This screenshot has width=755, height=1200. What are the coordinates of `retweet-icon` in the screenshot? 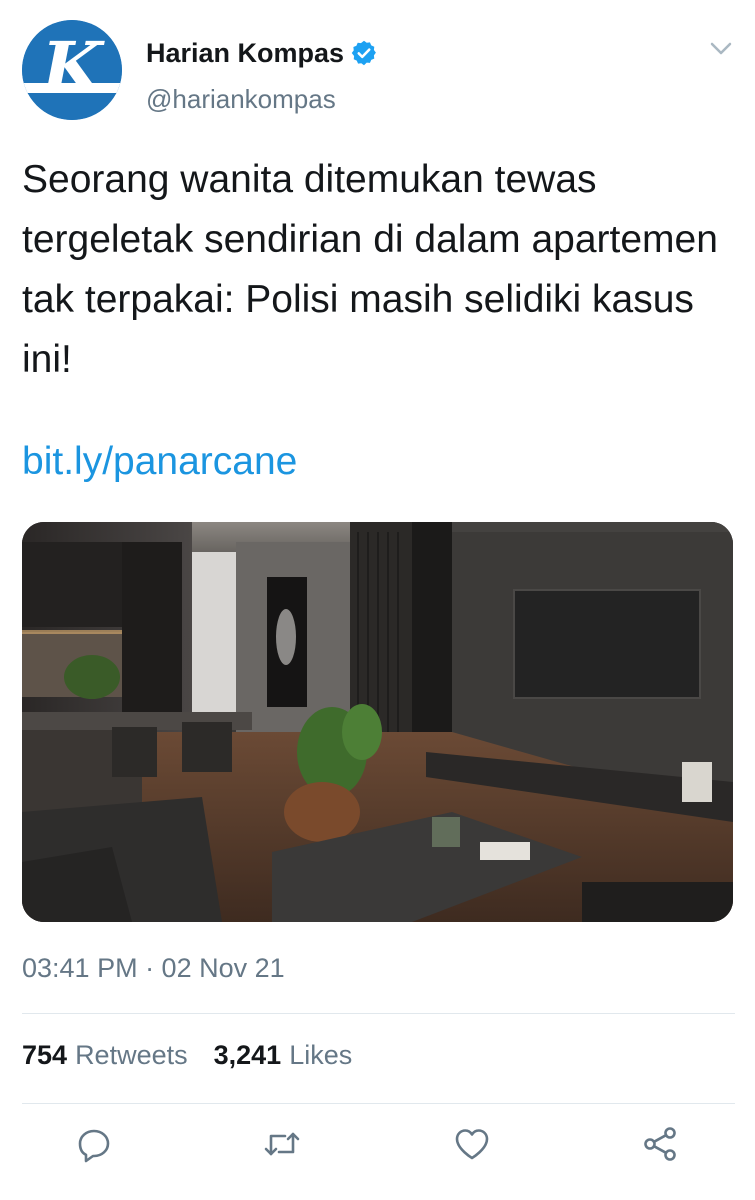 It's located at (282, 1144).